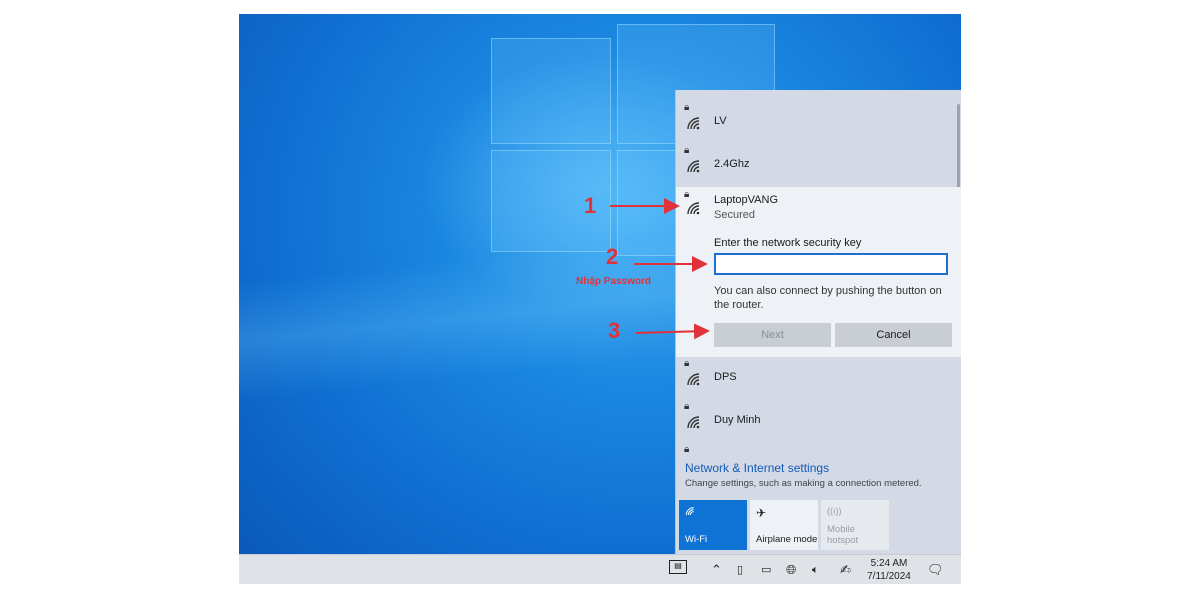 The image size is (1200, 600). What do you see at coordinates (788, 243) in the screenshot?
I see `security-key-label: Enter the network security key` at bounding box center [788, 243].